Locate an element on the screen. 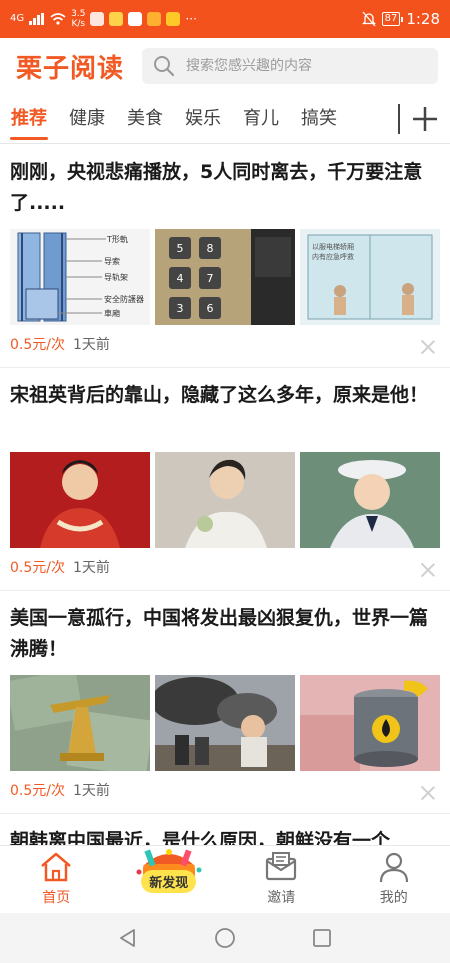 Image resolution: width=450 pixels, height=963 pixels. elevator-diagram-image: T形軌 导索 导轨架 安全防護器 車廂 is located at coordinates (80, 277).